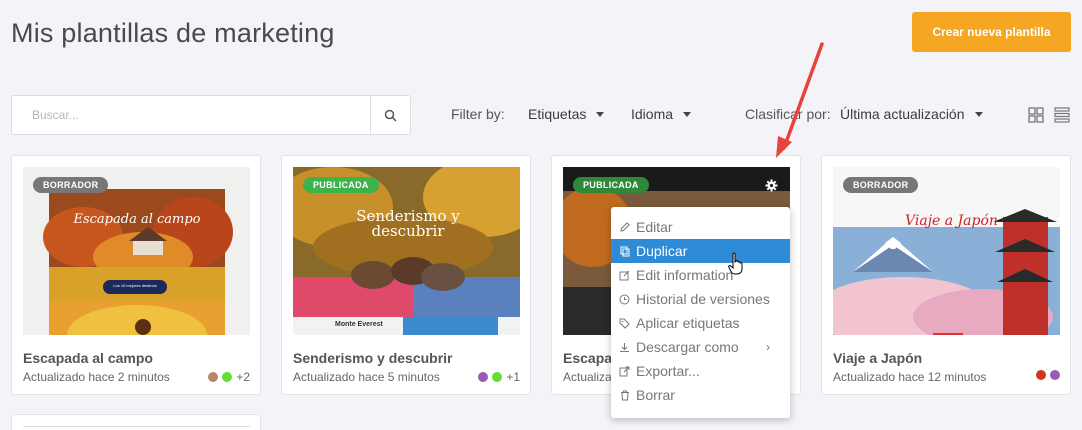 This screenshot has height=430, width=1082. What do you see at coordinates (700, 251) in the screenshot?
I see `menu-item-duplicate: Duplicar` at bounding box center [700, 251].